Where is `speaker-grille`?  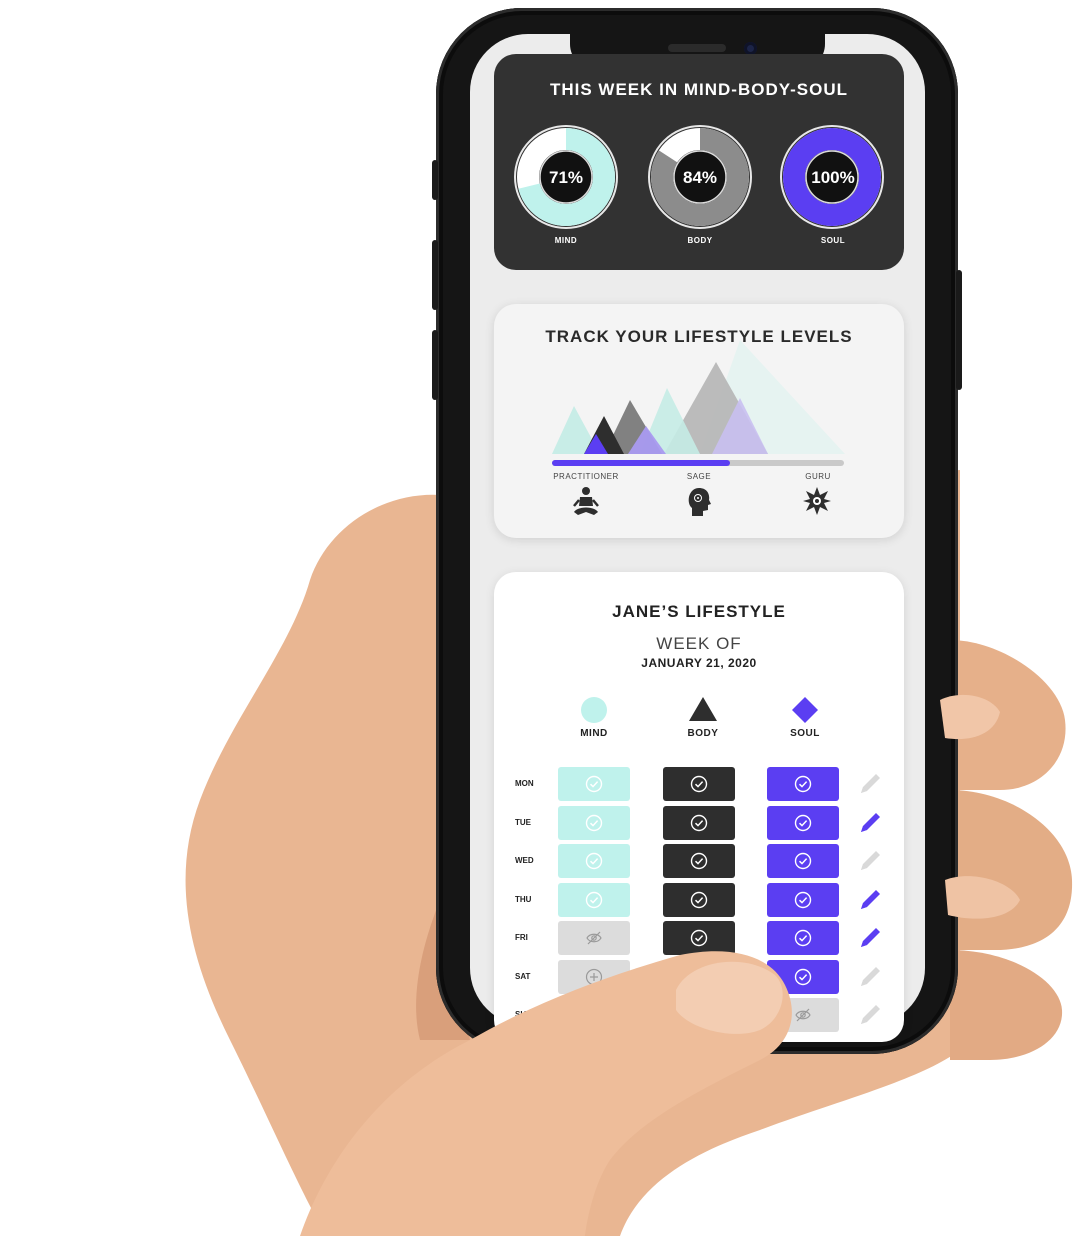 speaker-grille is located at coordinates (697, 48).